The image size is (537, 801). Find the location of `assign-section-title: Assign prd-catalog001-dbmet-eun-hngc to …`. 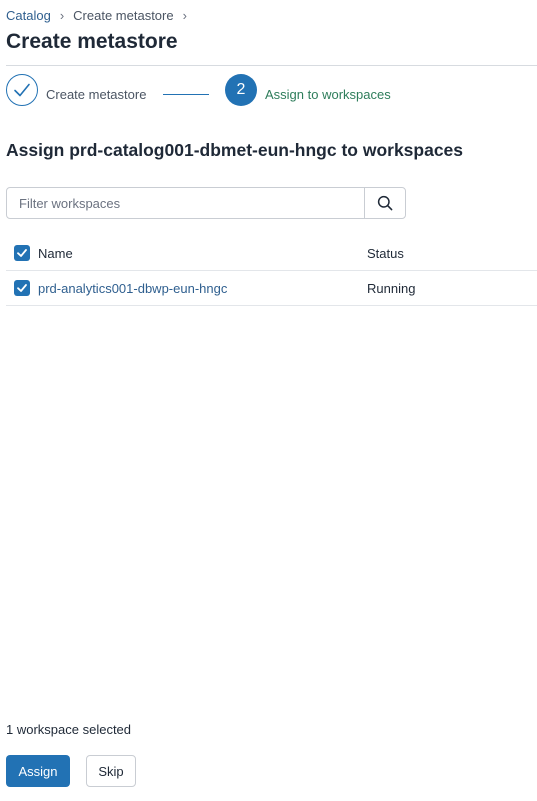

assign-section-title: Assign prd-catalog001-dbmet-eun-hngc to … is located at coordinates (235, 150).